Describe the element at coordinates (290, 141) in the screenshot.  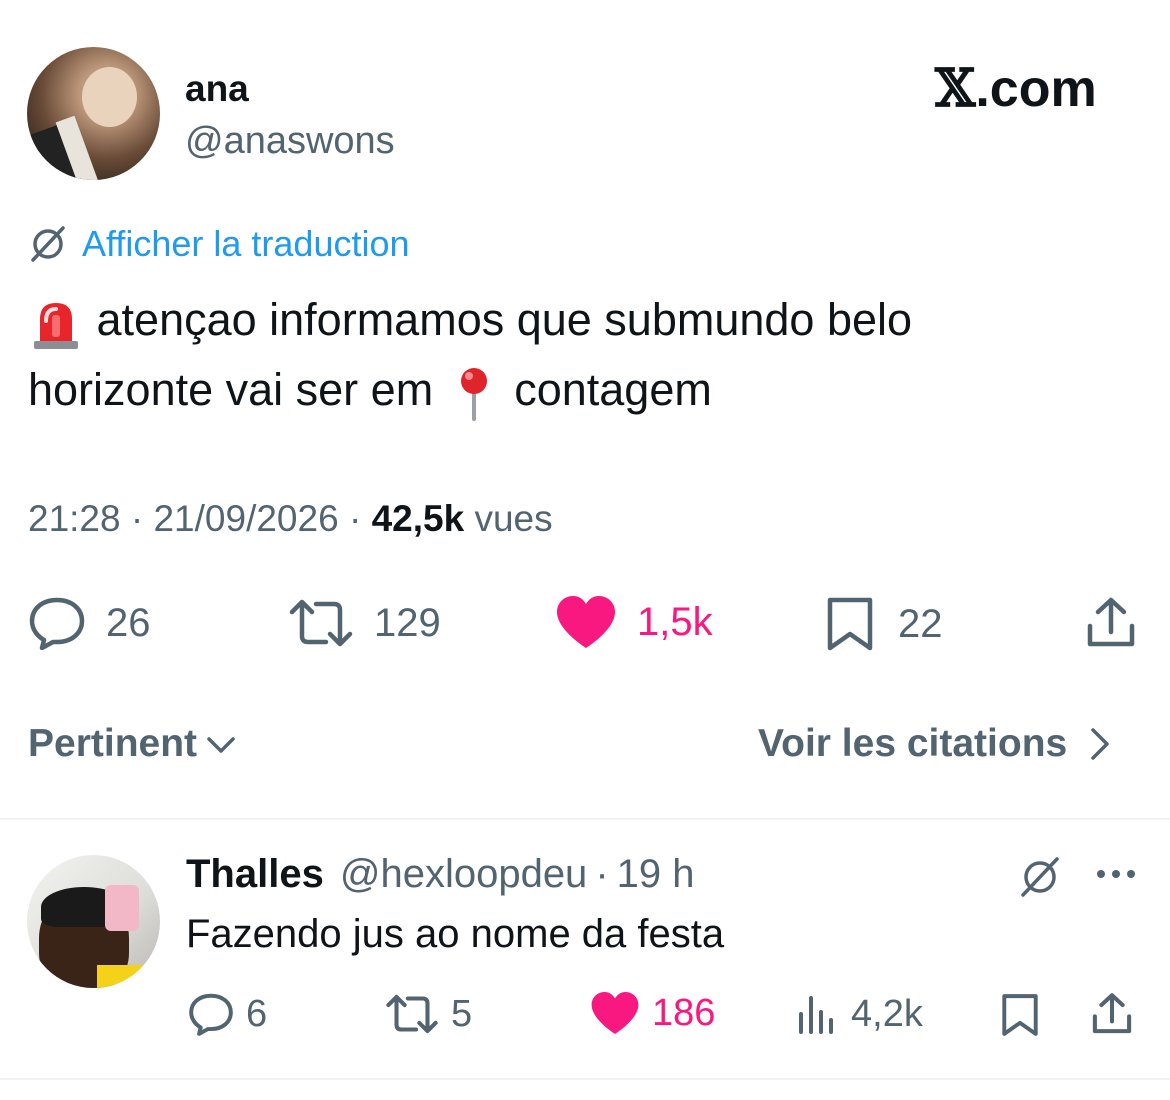
I see `author-handle: @anaswons` at that location.